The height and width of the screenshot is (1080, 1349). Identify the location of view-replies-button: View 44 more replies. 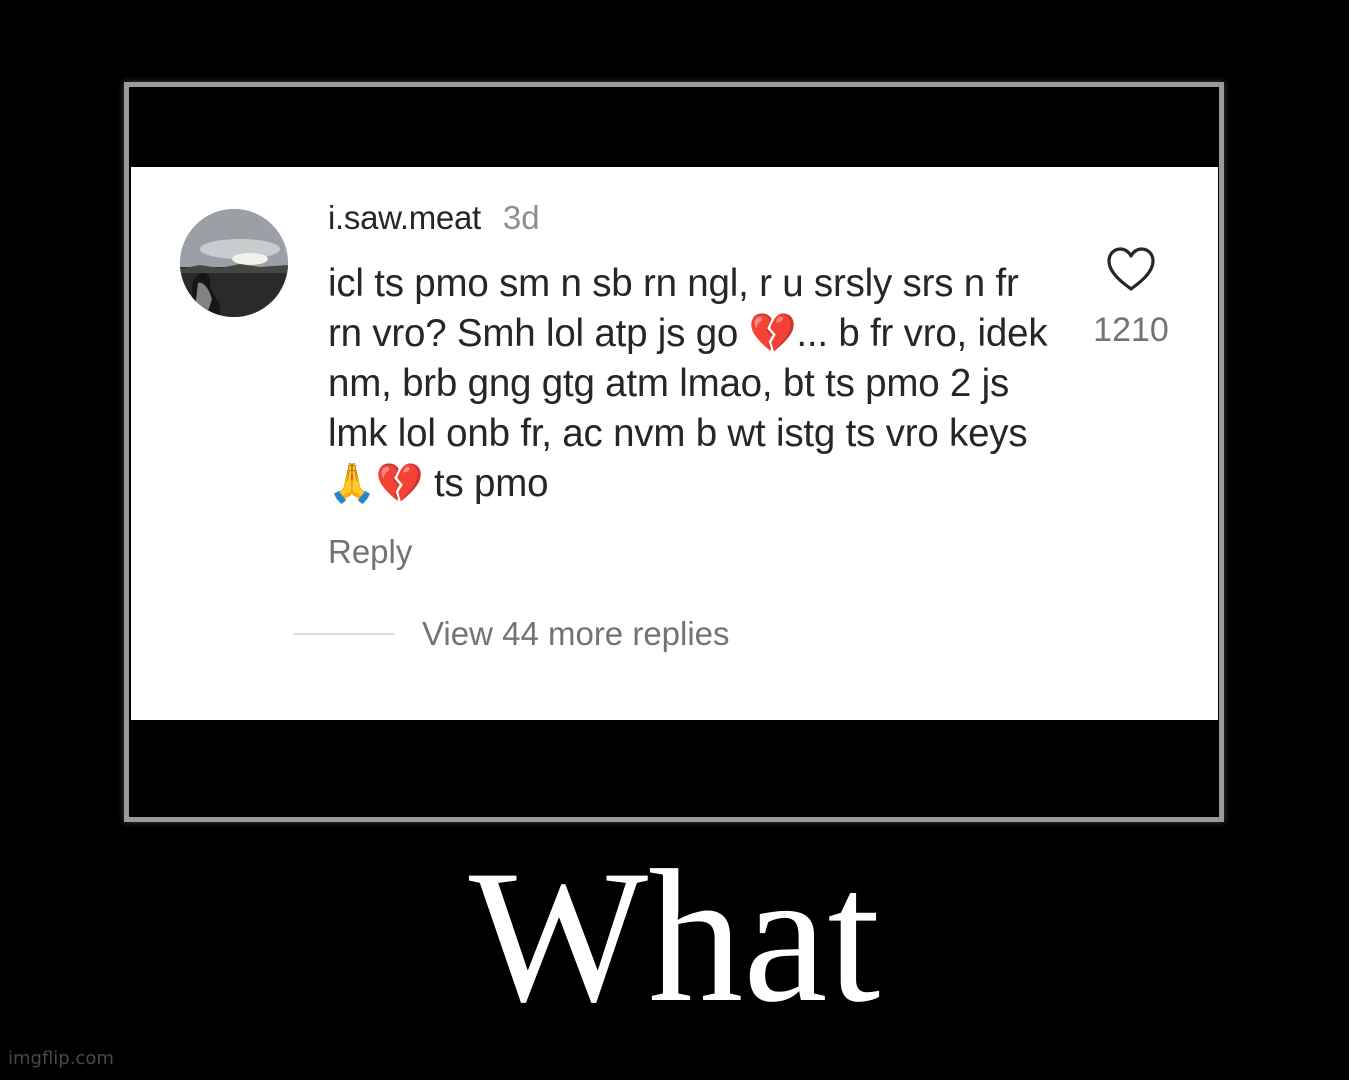
(512, 634).